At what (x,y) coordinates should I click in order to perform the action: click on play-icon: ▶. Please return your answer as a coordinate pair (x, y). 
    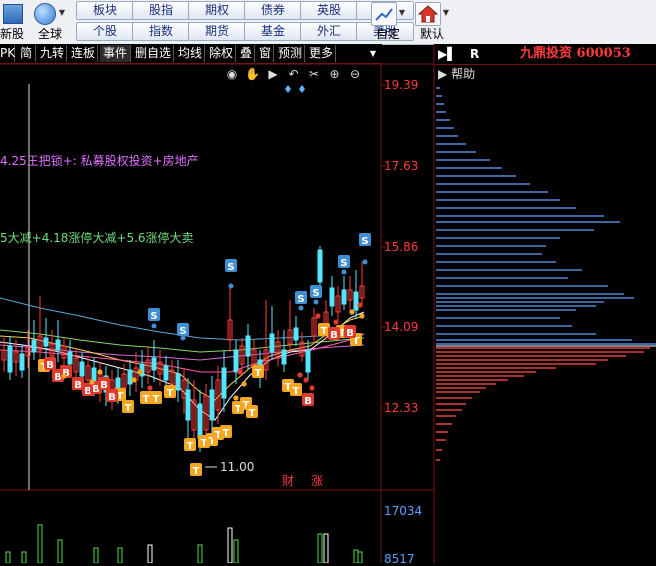
    Looking at the image, I should click on (273, 74).